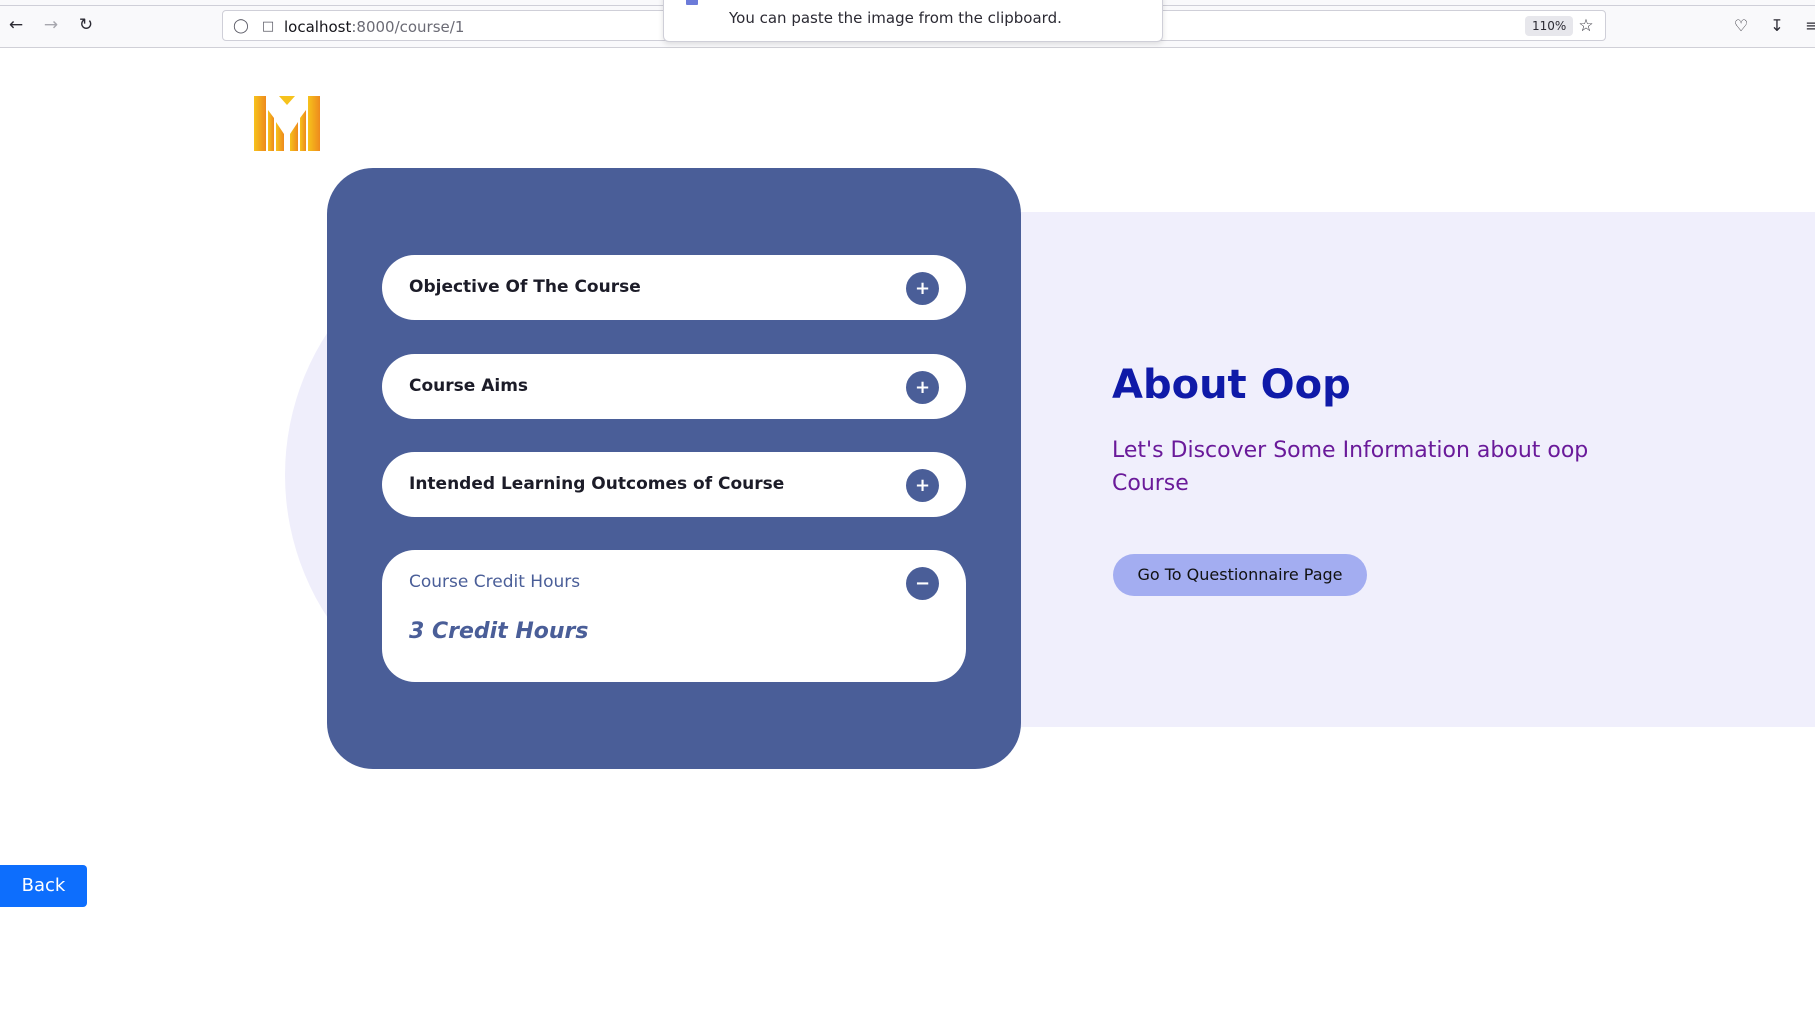 This screenshot has height=1014, width=1815. I want to click on clipboard-icon, so click(692, 2).